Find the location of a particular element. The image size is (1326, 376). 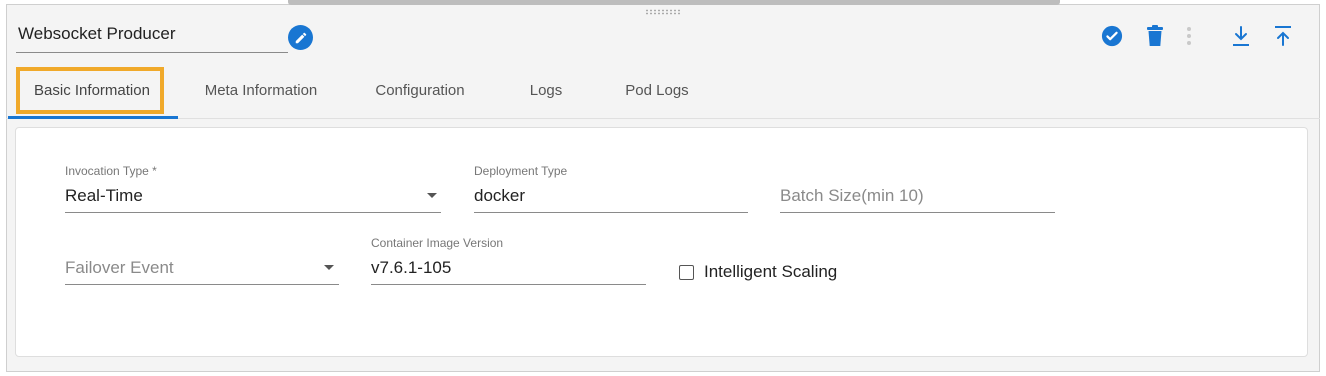

download-icon is located at coordinates (1241, 36).